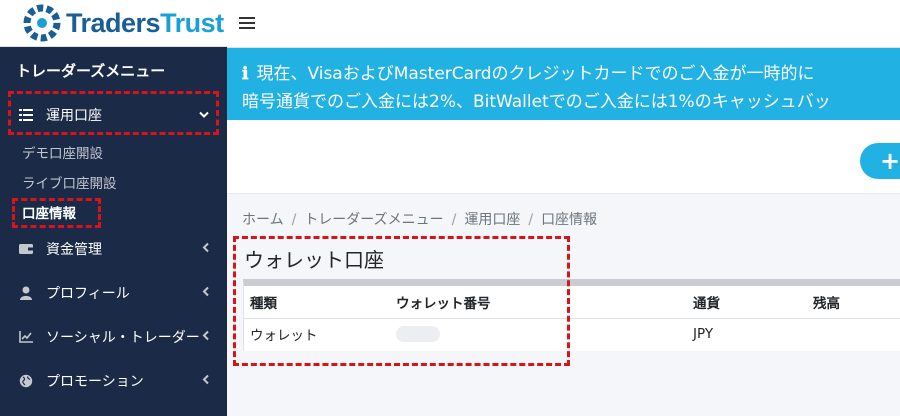 The height and width of the screenshot is (416, 900). What do you see at coordinates (95, 382) in the screenshot?
I see `sidebar-item-label: プロモーション` at bounding box center [95, 382].